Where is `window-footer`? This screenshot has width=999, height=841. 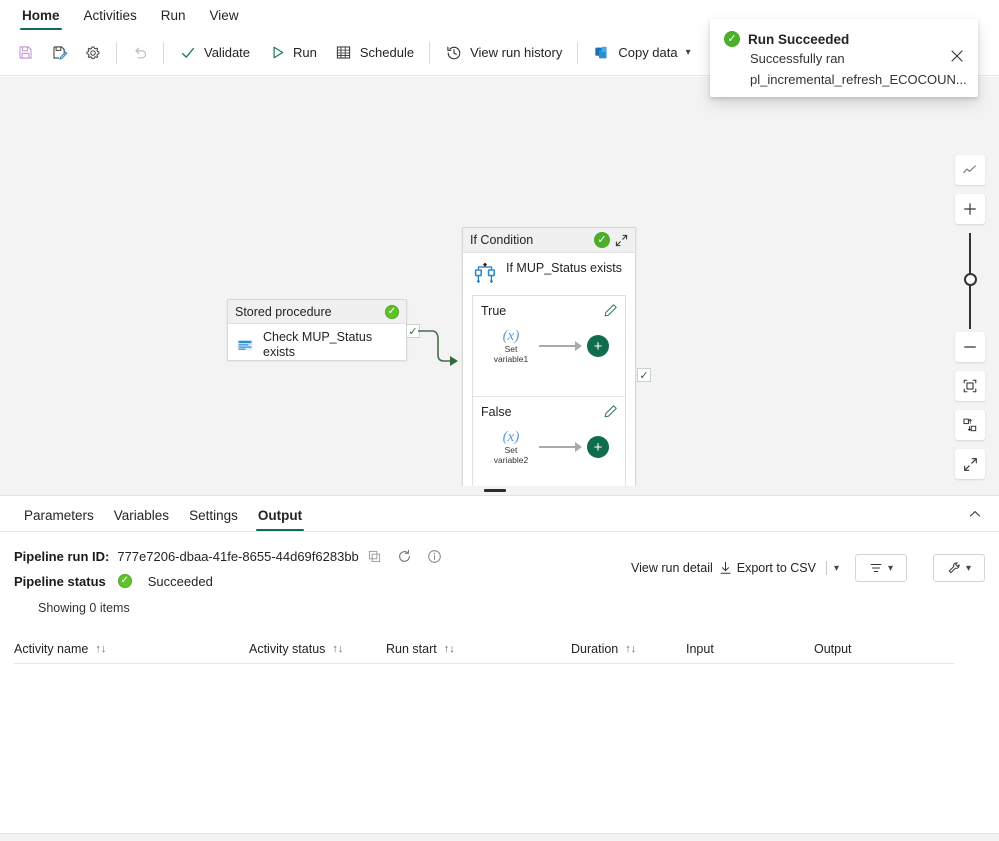
window-footer is located at coordinates (499, 837).